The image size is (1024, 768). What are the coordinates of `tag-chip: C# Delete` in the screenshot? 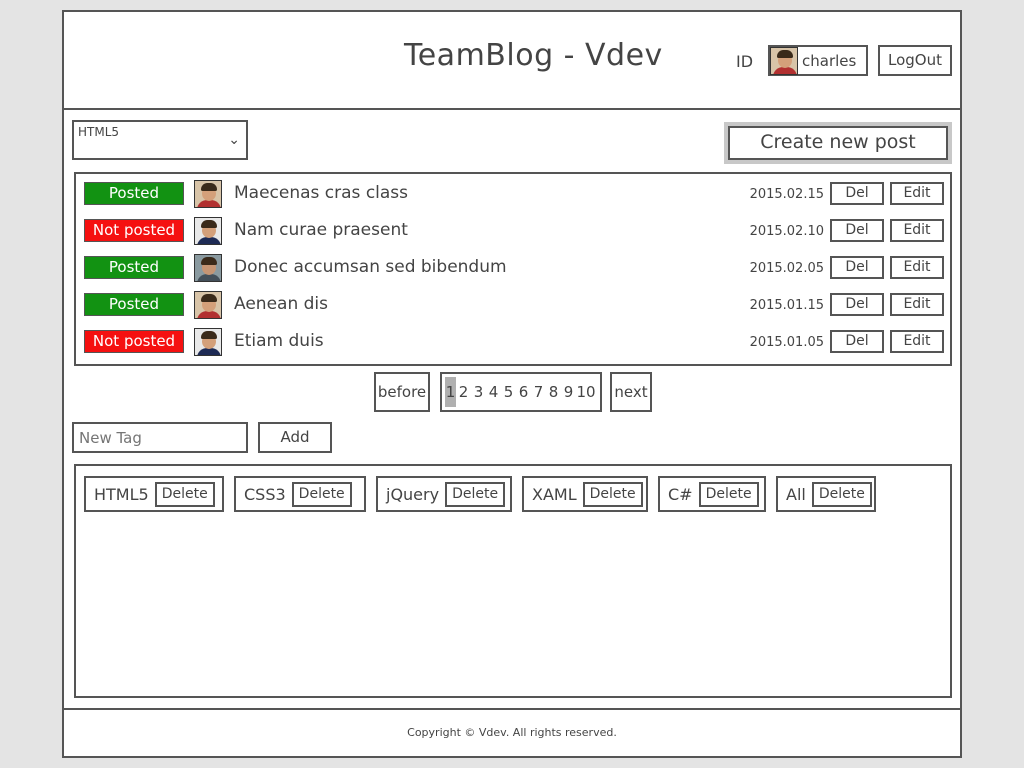 It's located at (712, 494).